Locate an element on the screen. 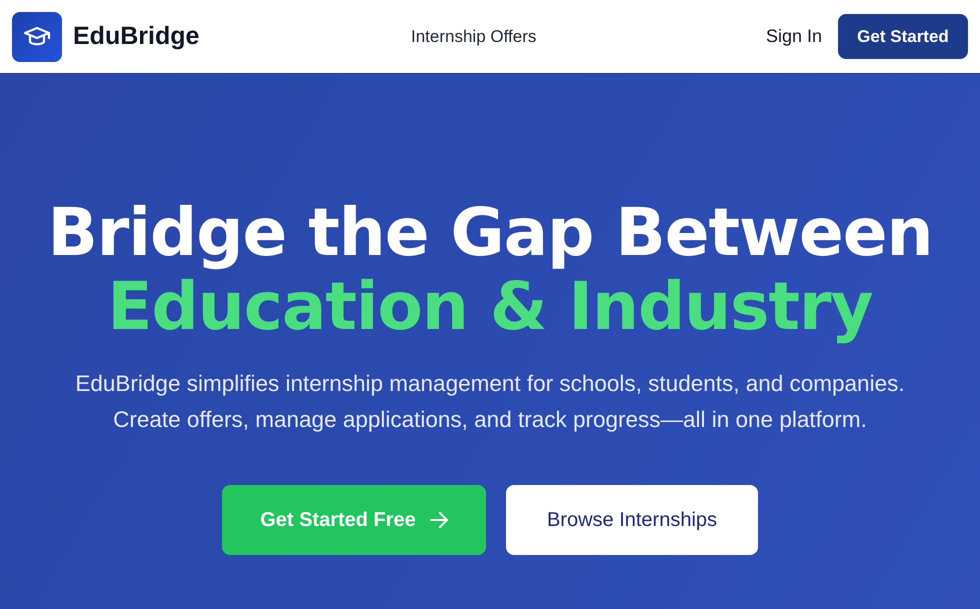 The width and height of the screenshot is (980, 609). brand-name: EduBridge is located at coordinates (136, 36).